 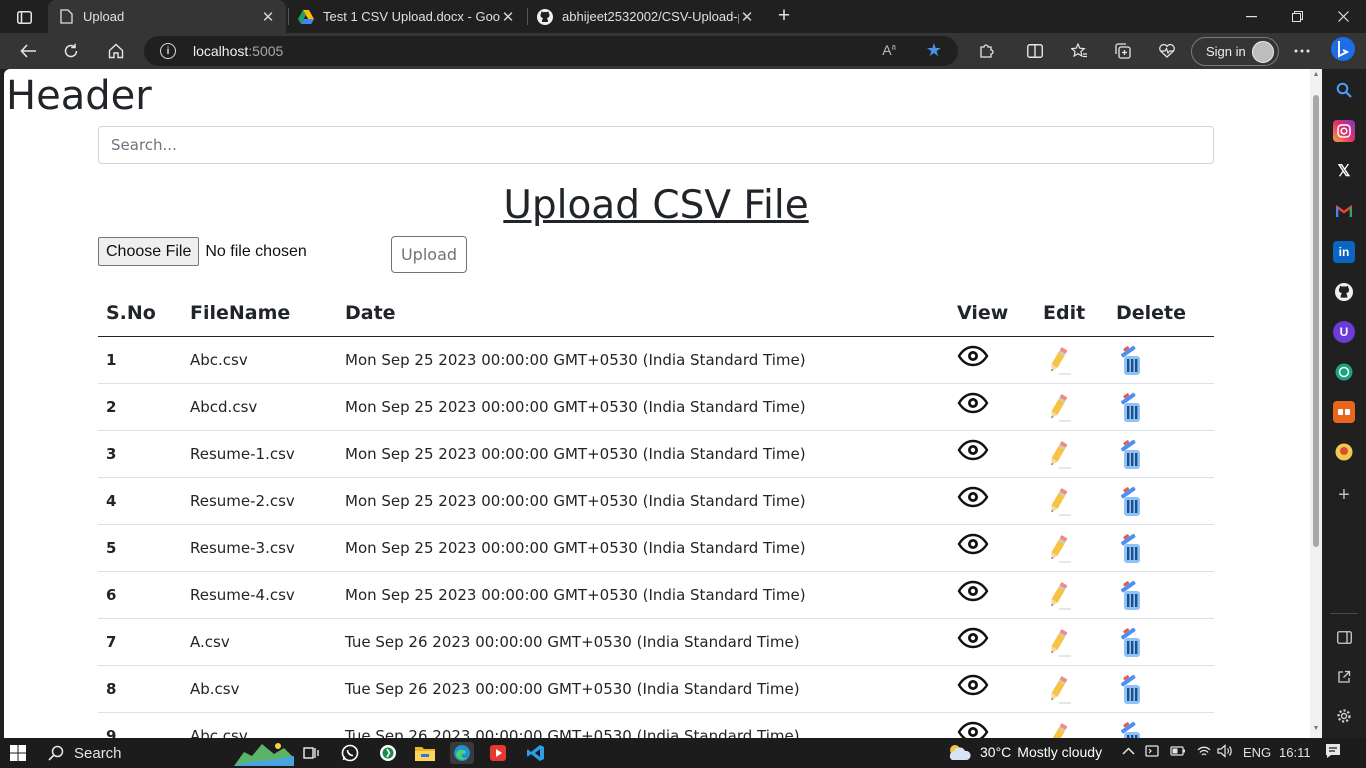 I want to click on file-explorer-icon, so click(x=425, y=753).